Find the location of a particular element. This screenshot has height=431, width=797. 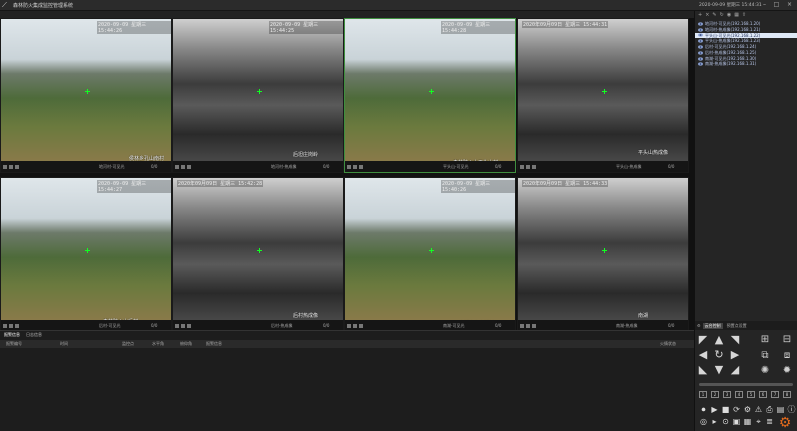

video-cell: 2020-09-09 星期三 15:44:26 侯林乡孔山南村 地河村-可见光 0/0 is located at coordinates (86, 95).